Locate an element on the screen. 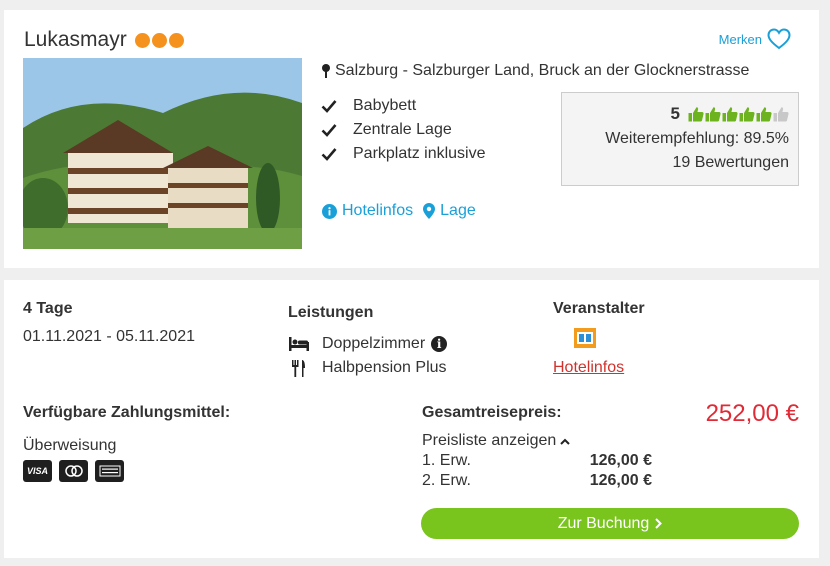 The height and width of the screenshot is (566, 830). merken-button: Merken is located at coordinates (755, 39).